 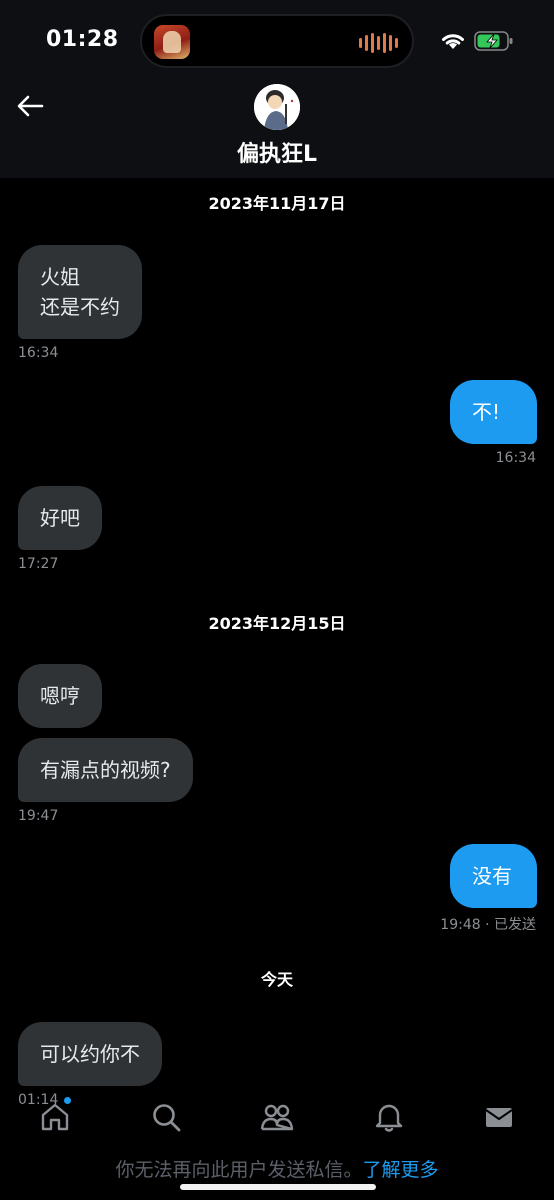 I want to click on dm-restricted-notice: 你无法再向此用户发送私信。了解更多, so click(x=277, y=1168).